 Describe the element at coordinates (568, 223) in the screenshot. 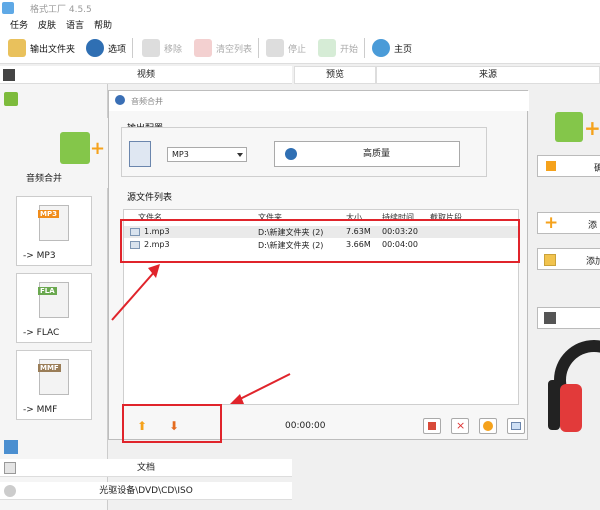

I see `add-file-button: + 添` at that location.